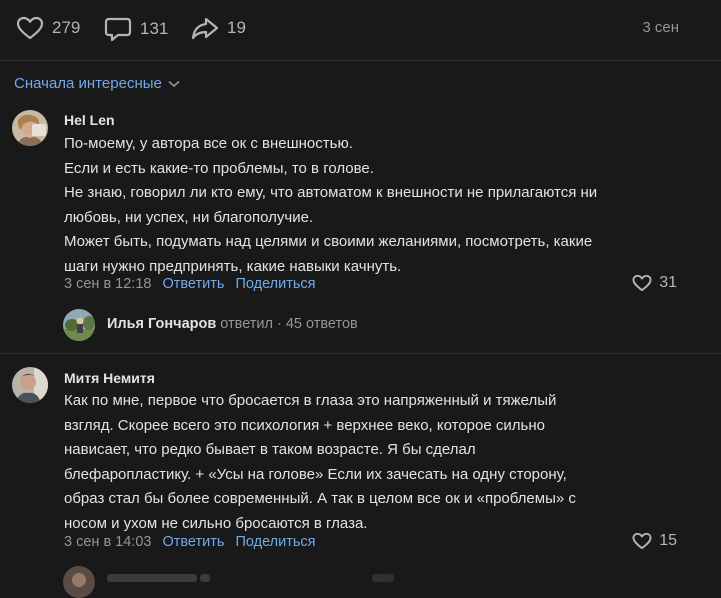 The width and height of the screenshot is (721, 598). I want to click on share-icon, so click(205, 28).